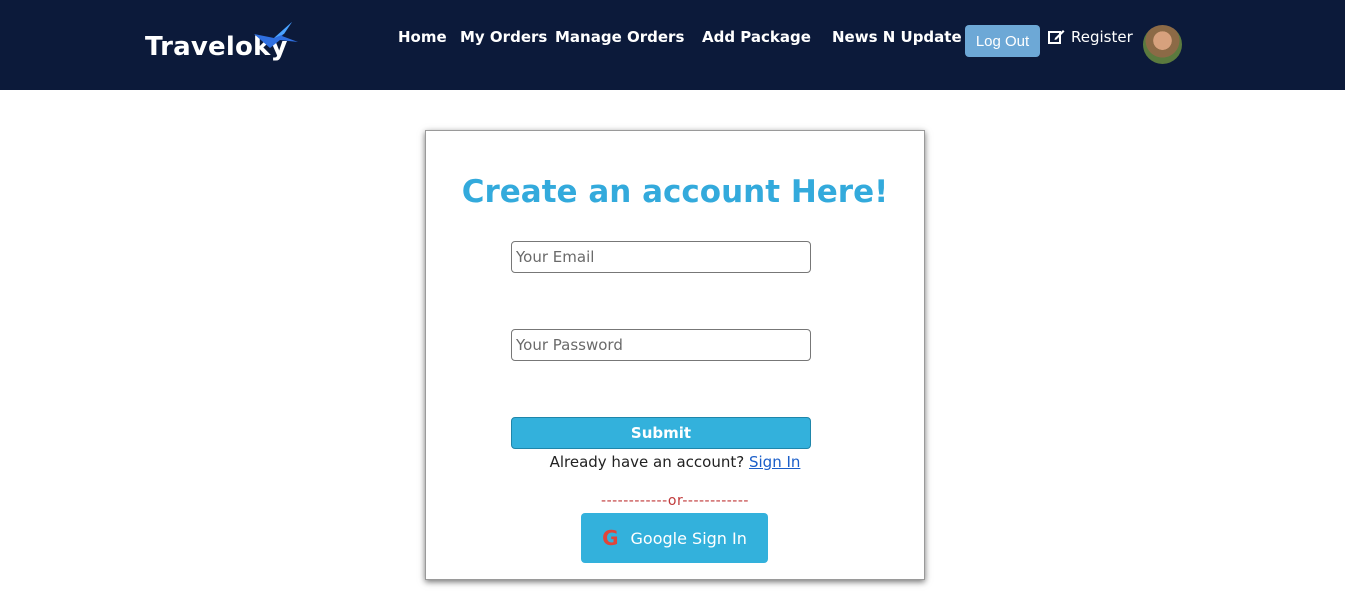 This screenshot has height=610, width=1345. I want to click on already-text: Already have an account?, so click(647, 462).